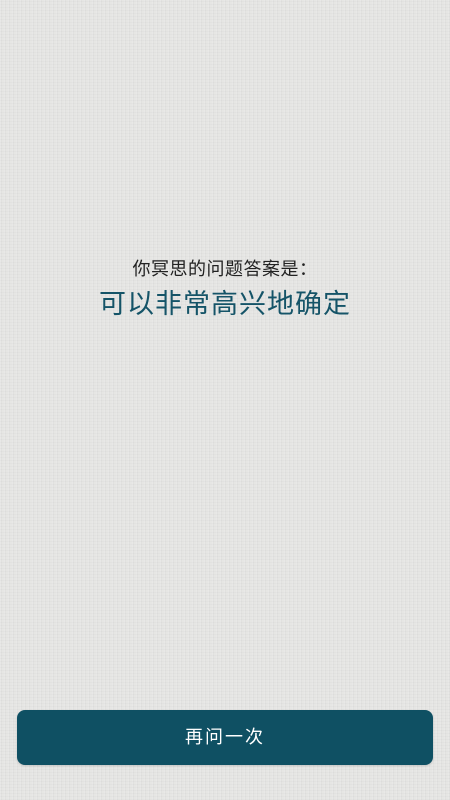  Describe the element at coordinates (225, 737) in the screenshot. I see `ask-again-button: 再问一次` at that location.